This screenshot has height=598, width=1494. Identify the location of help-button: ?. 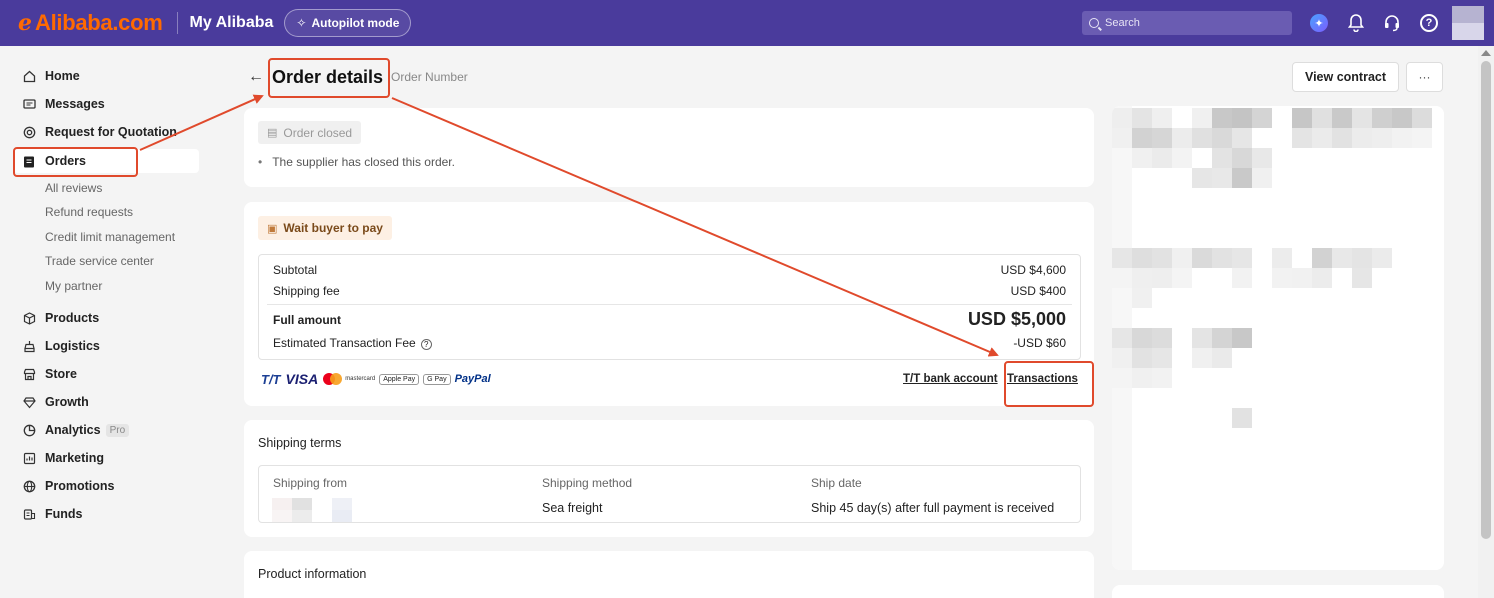
(1429, 23).